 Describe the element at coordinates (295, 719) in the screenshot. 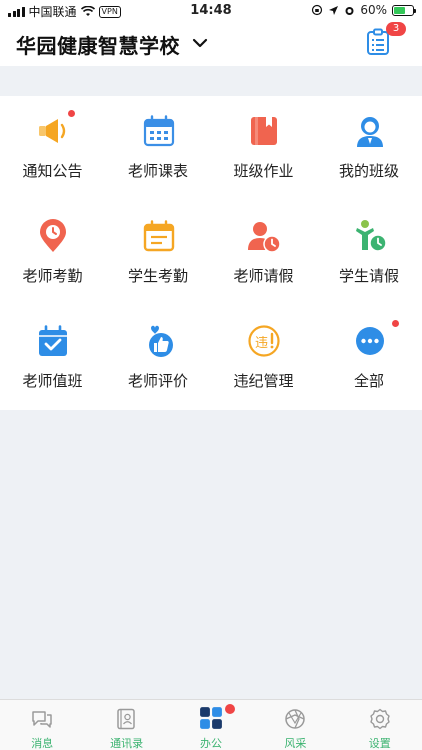

I see `gallery-icon` at that location.